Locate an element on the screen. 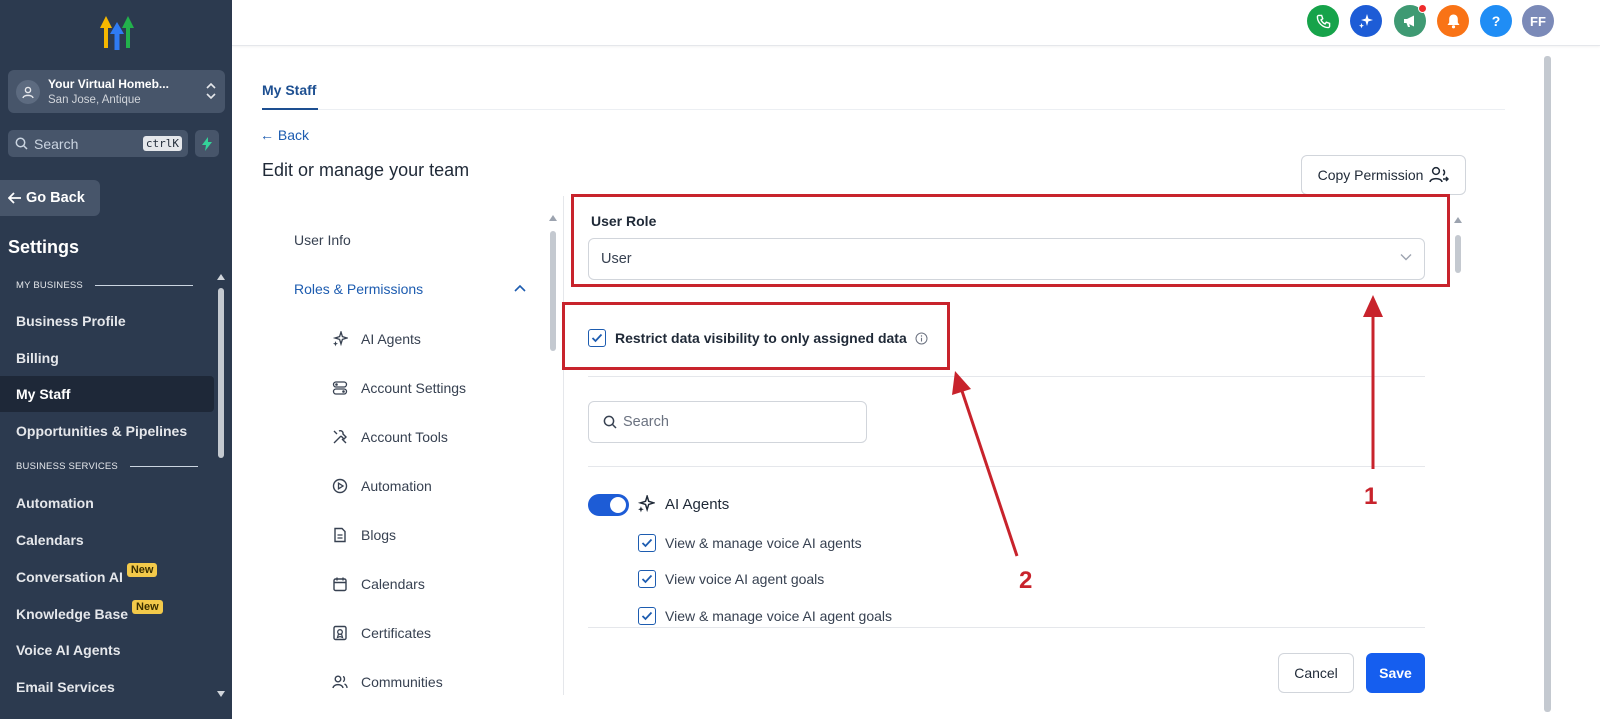  section-business-services: BUSINESS SERVICES is located at coordinates (107, 466).